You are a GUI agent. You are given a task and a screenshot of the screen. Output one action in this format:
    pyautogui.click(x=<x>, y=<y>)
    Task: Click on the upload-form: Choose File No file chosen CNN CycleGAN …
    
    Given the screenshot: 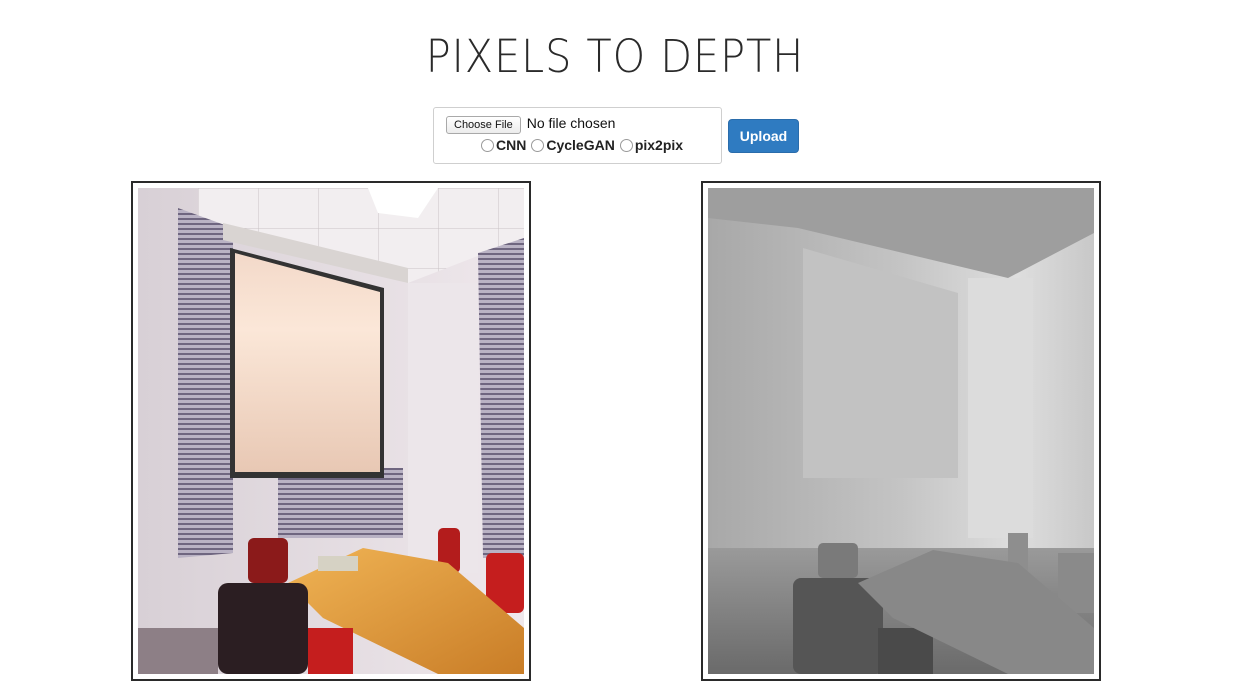 What is the action you would take?
    pyautogui.click(x=577, y=135)
    